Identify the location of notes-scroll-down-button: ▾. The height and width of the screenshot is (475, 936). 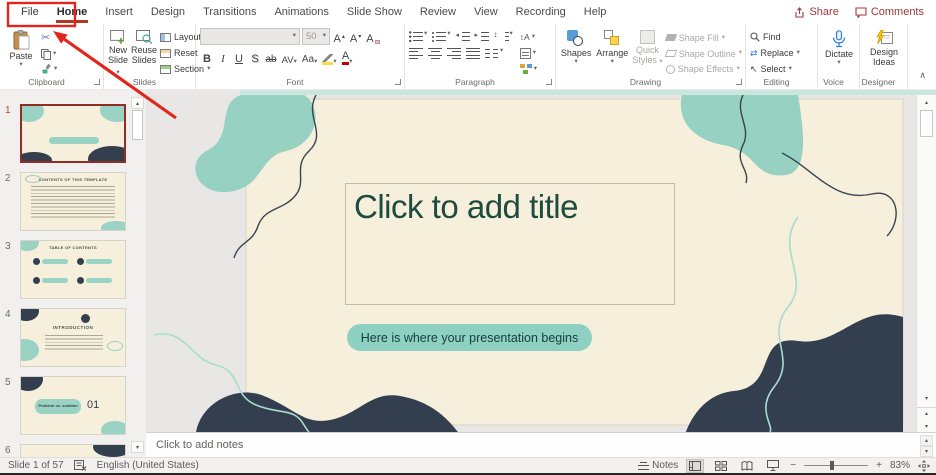
(926, 451).